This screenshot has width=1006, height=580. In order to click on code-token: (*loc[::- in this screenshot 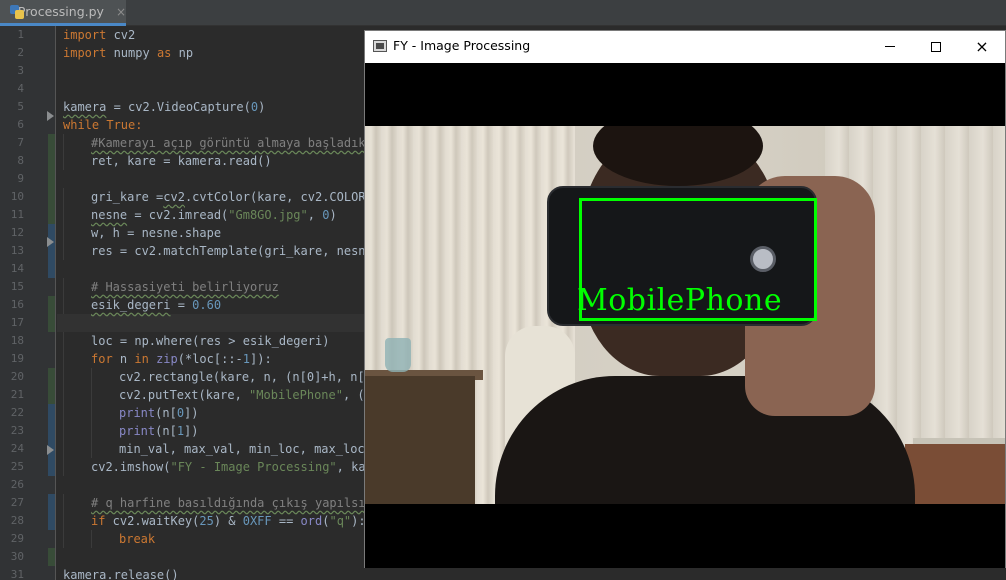, I will do `click(210, 359)`.